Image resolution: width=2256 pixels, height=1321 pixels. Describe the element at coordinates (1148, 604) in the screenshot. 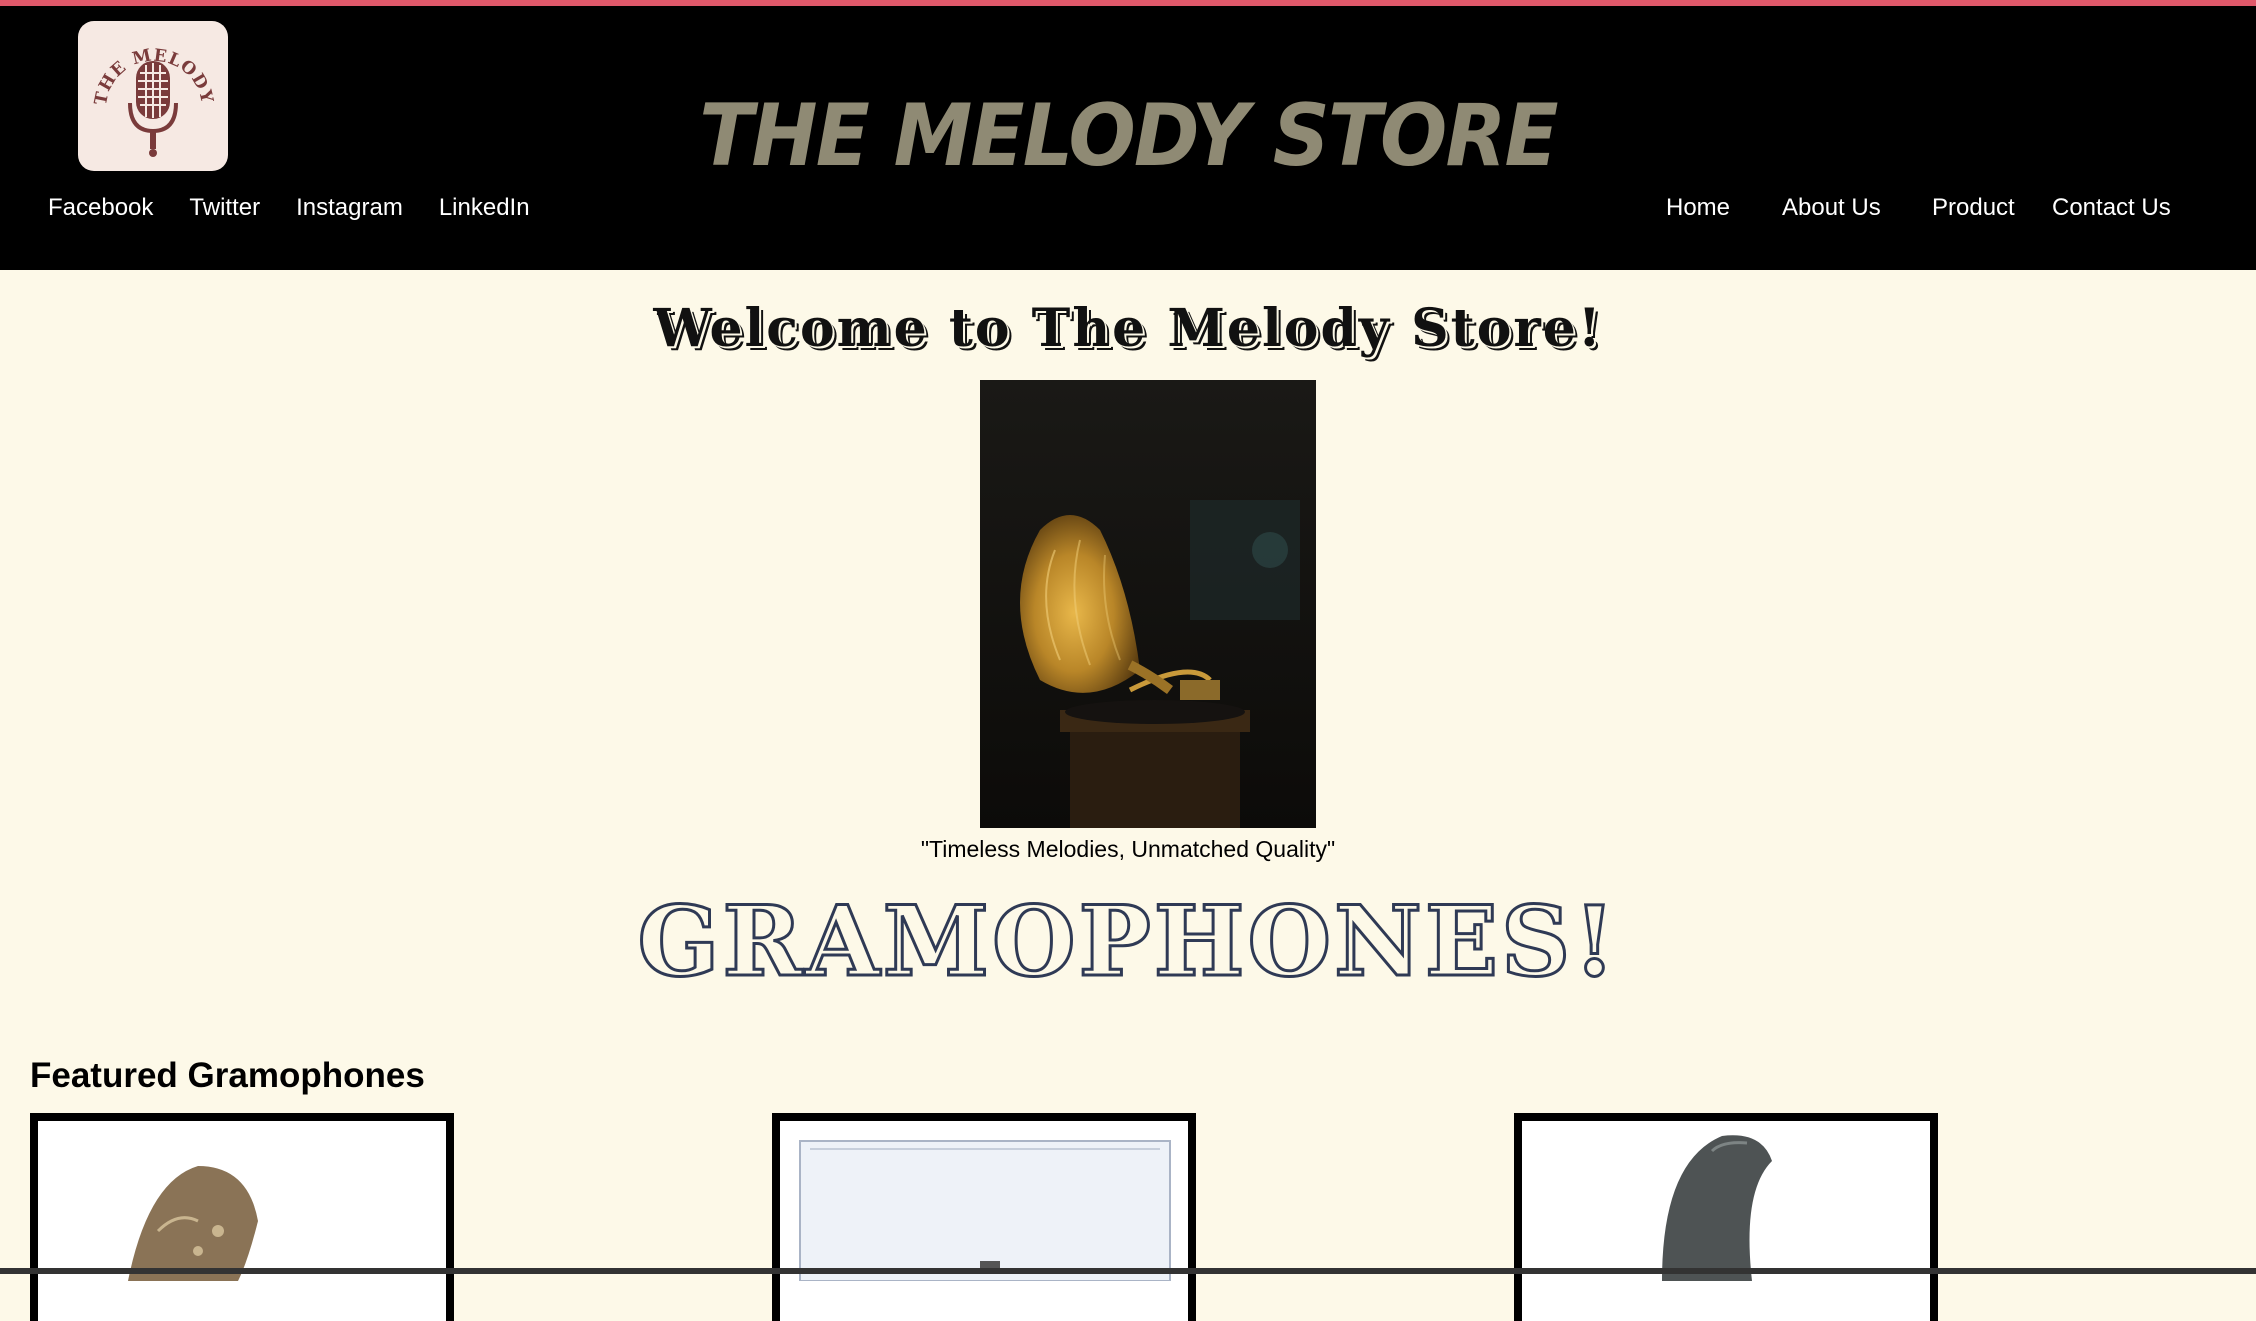

I see `hero-gramophone-image` at that location.